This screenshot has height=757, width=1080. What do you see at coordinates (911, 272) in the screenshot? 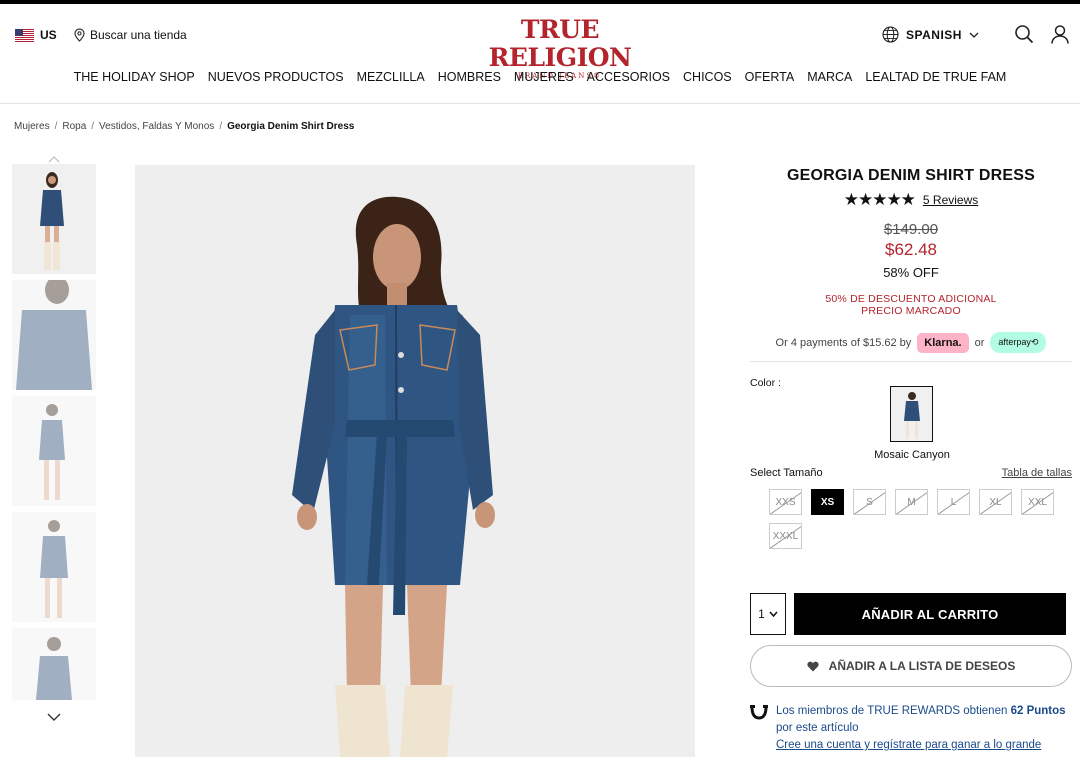
I see `discount-percent: 58% OFF` at bounding box center [911, 272].